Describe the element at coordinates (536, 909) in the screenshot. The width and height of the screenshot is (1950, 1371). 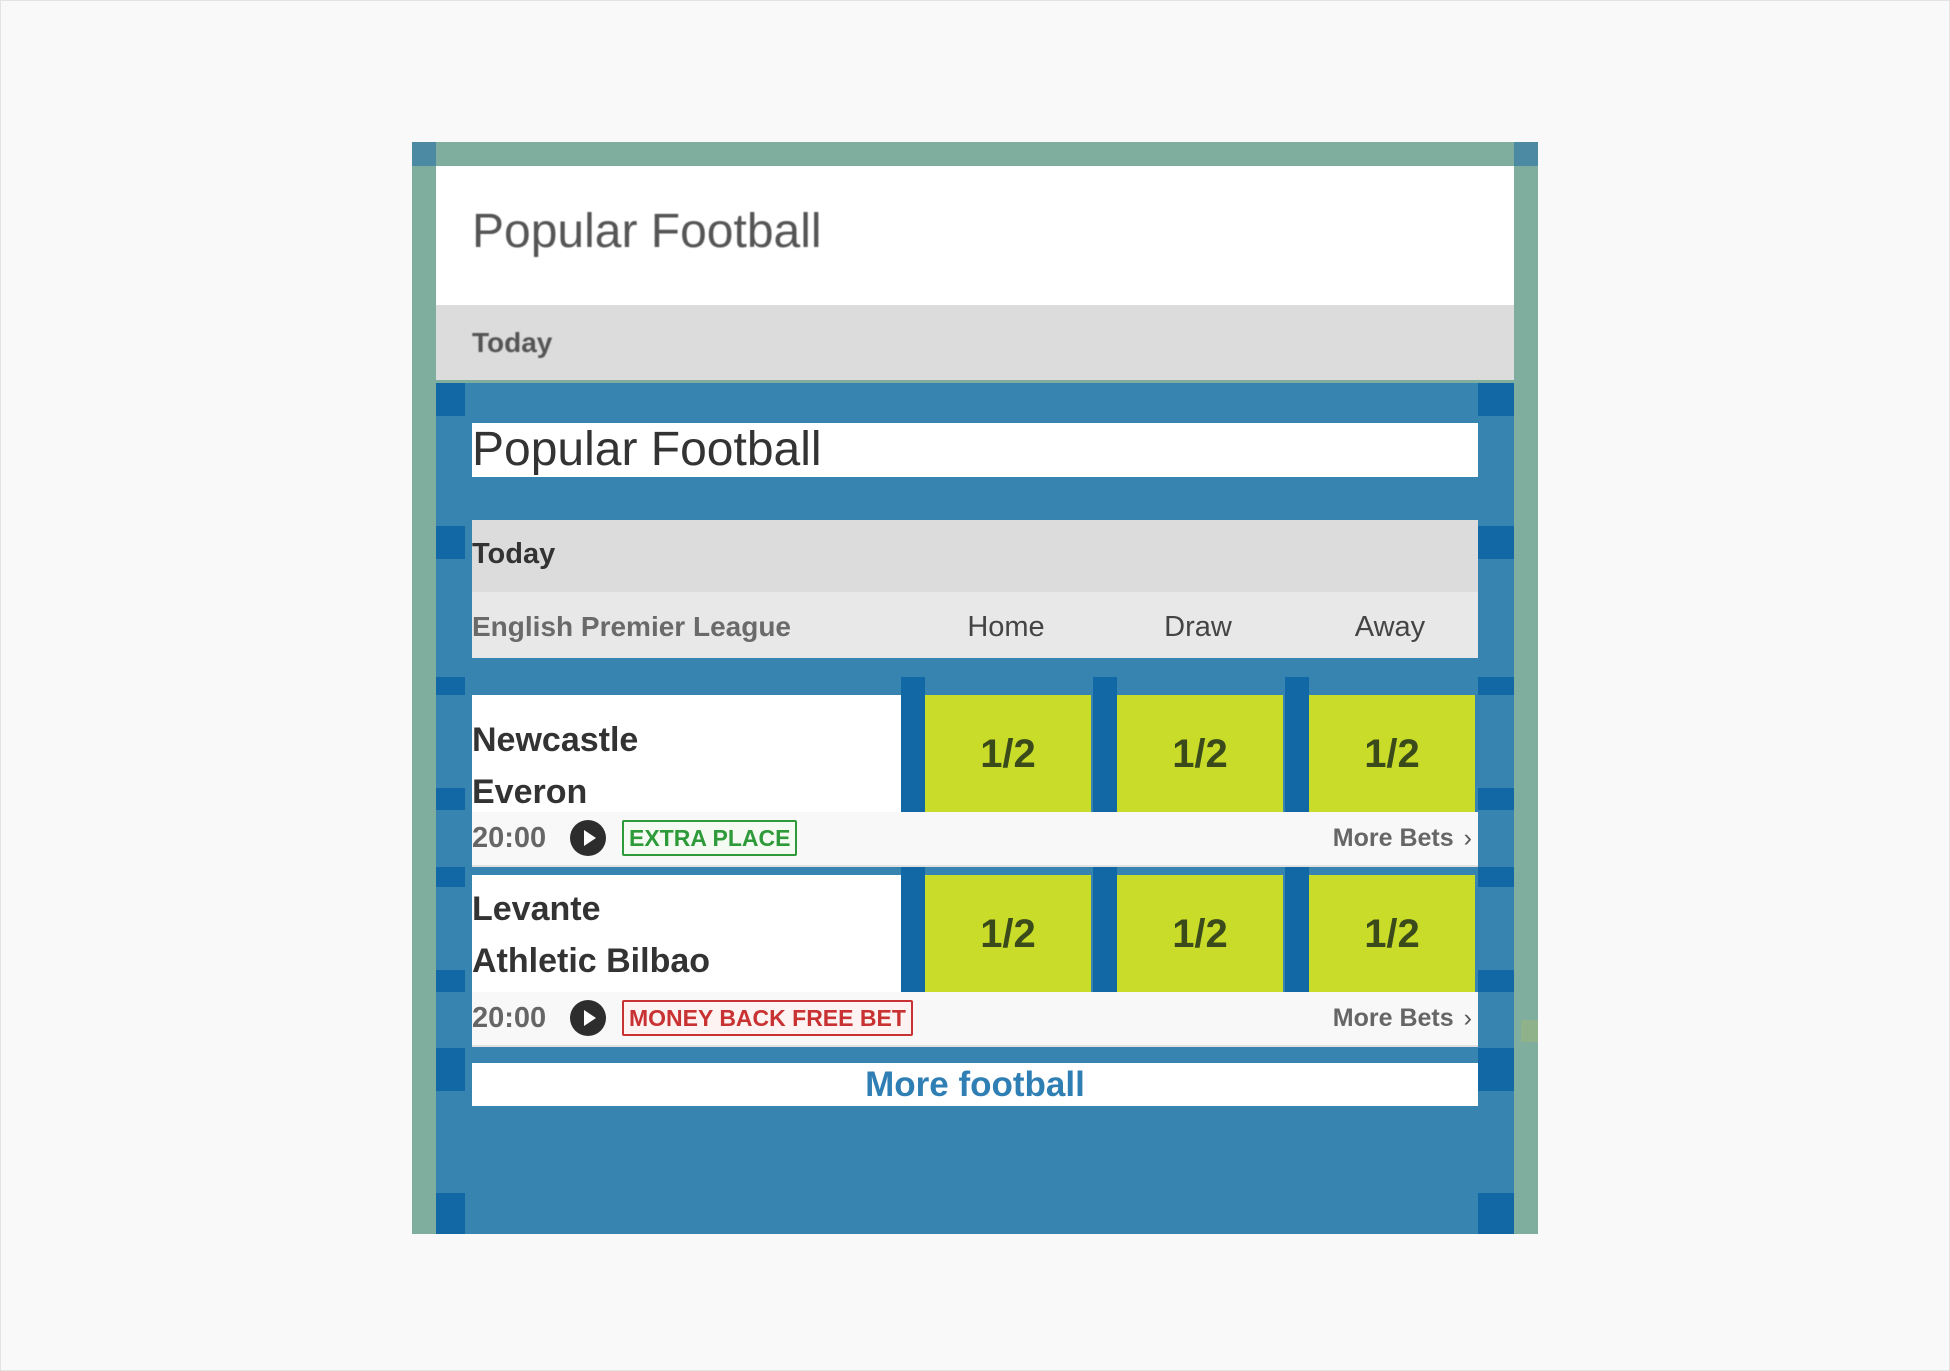
I see `home-team-name: Levante` at that location.